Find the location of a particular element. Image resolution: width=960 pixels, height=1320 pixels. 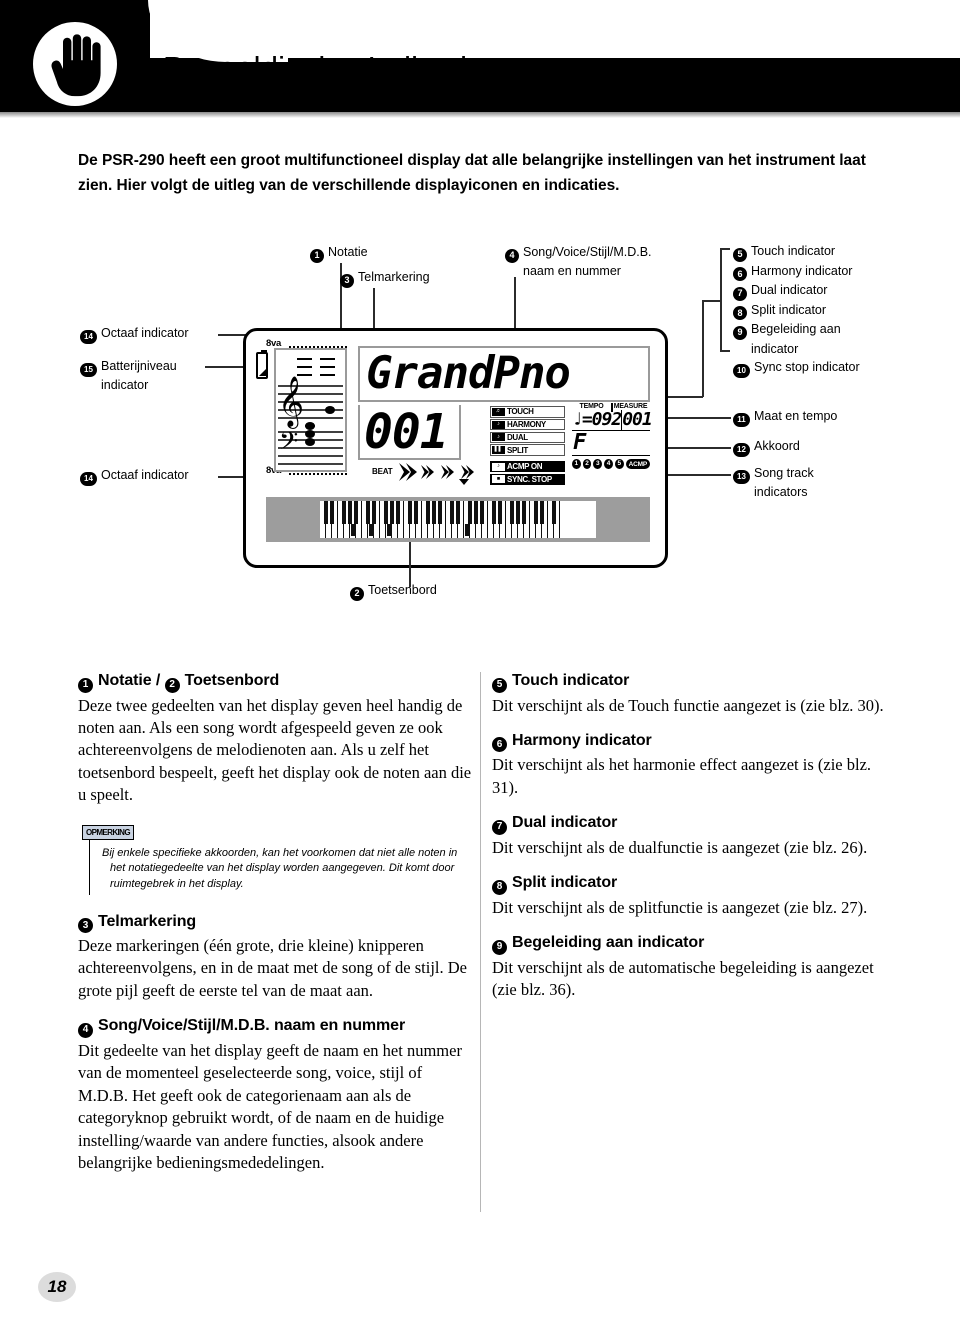

keyboard-area is located at coordinates (458, 519).